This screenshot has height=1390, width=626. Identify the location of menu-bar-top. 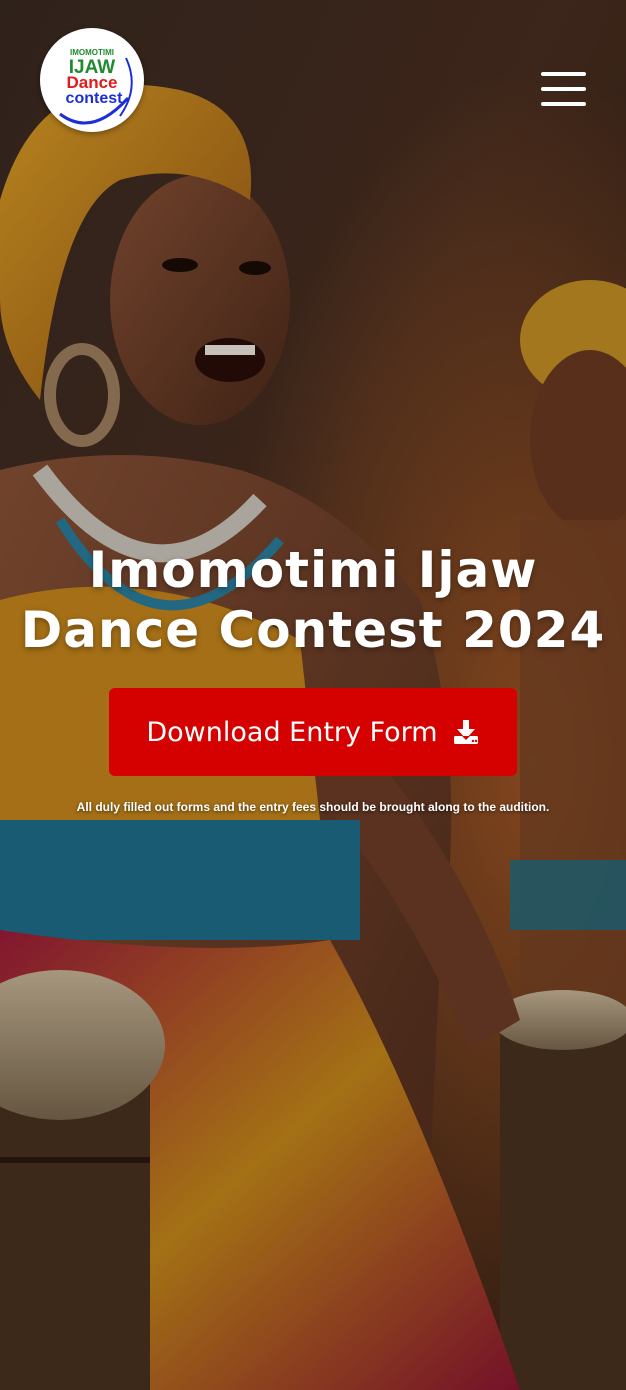
(563, 74).